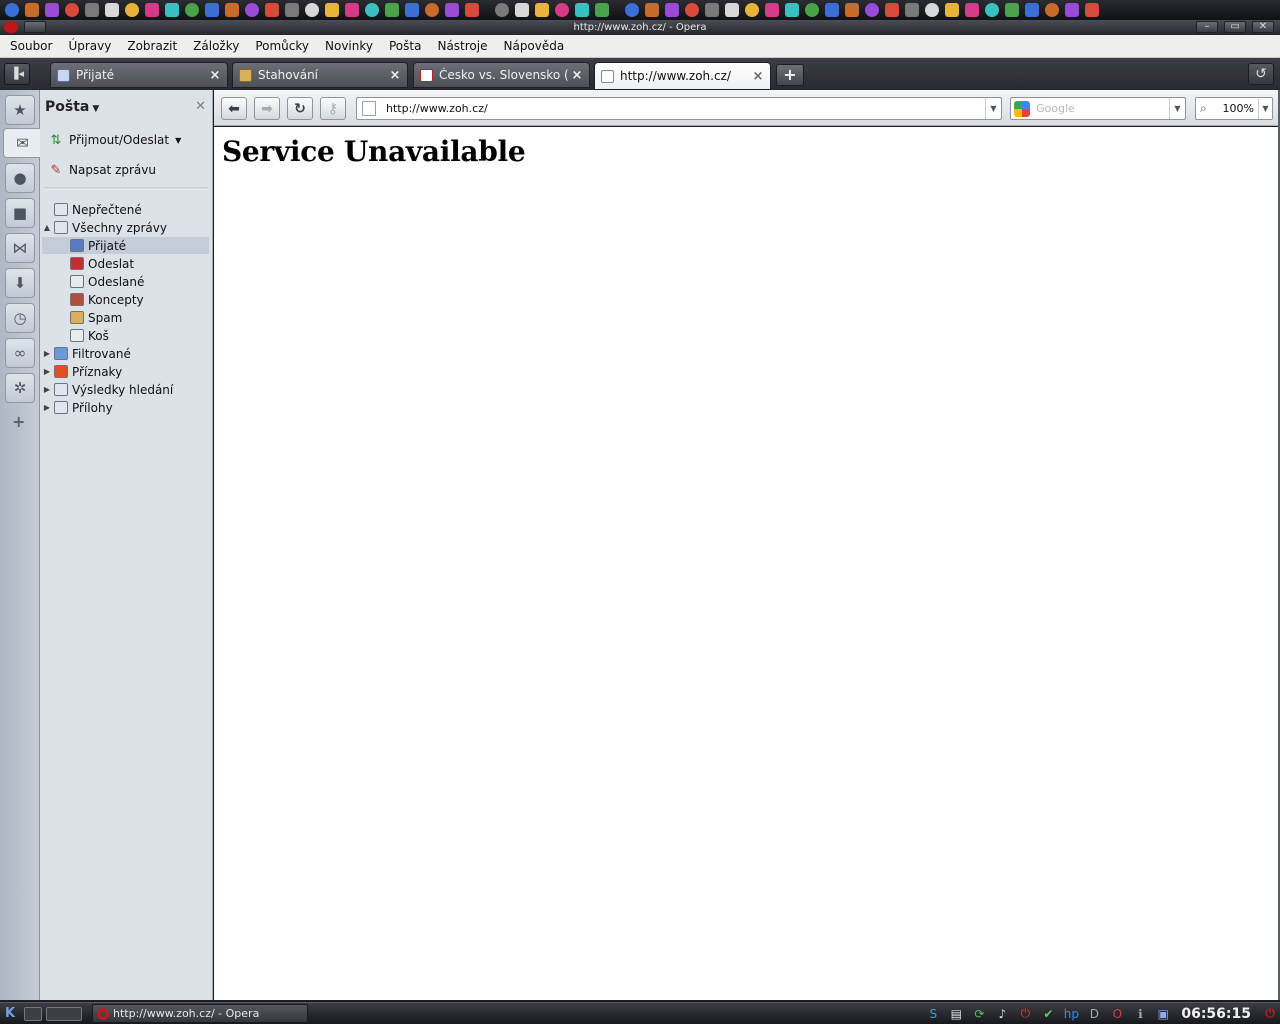 This screenshot has width=1280, height=1024. I want to click on opera-icon, so click(732, 10).